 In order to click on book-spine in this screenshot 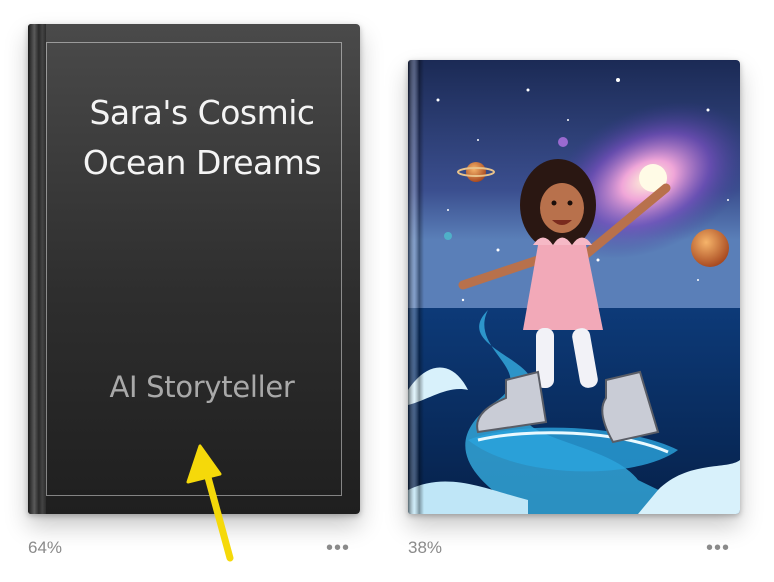, I will do `click(37, 269)`.